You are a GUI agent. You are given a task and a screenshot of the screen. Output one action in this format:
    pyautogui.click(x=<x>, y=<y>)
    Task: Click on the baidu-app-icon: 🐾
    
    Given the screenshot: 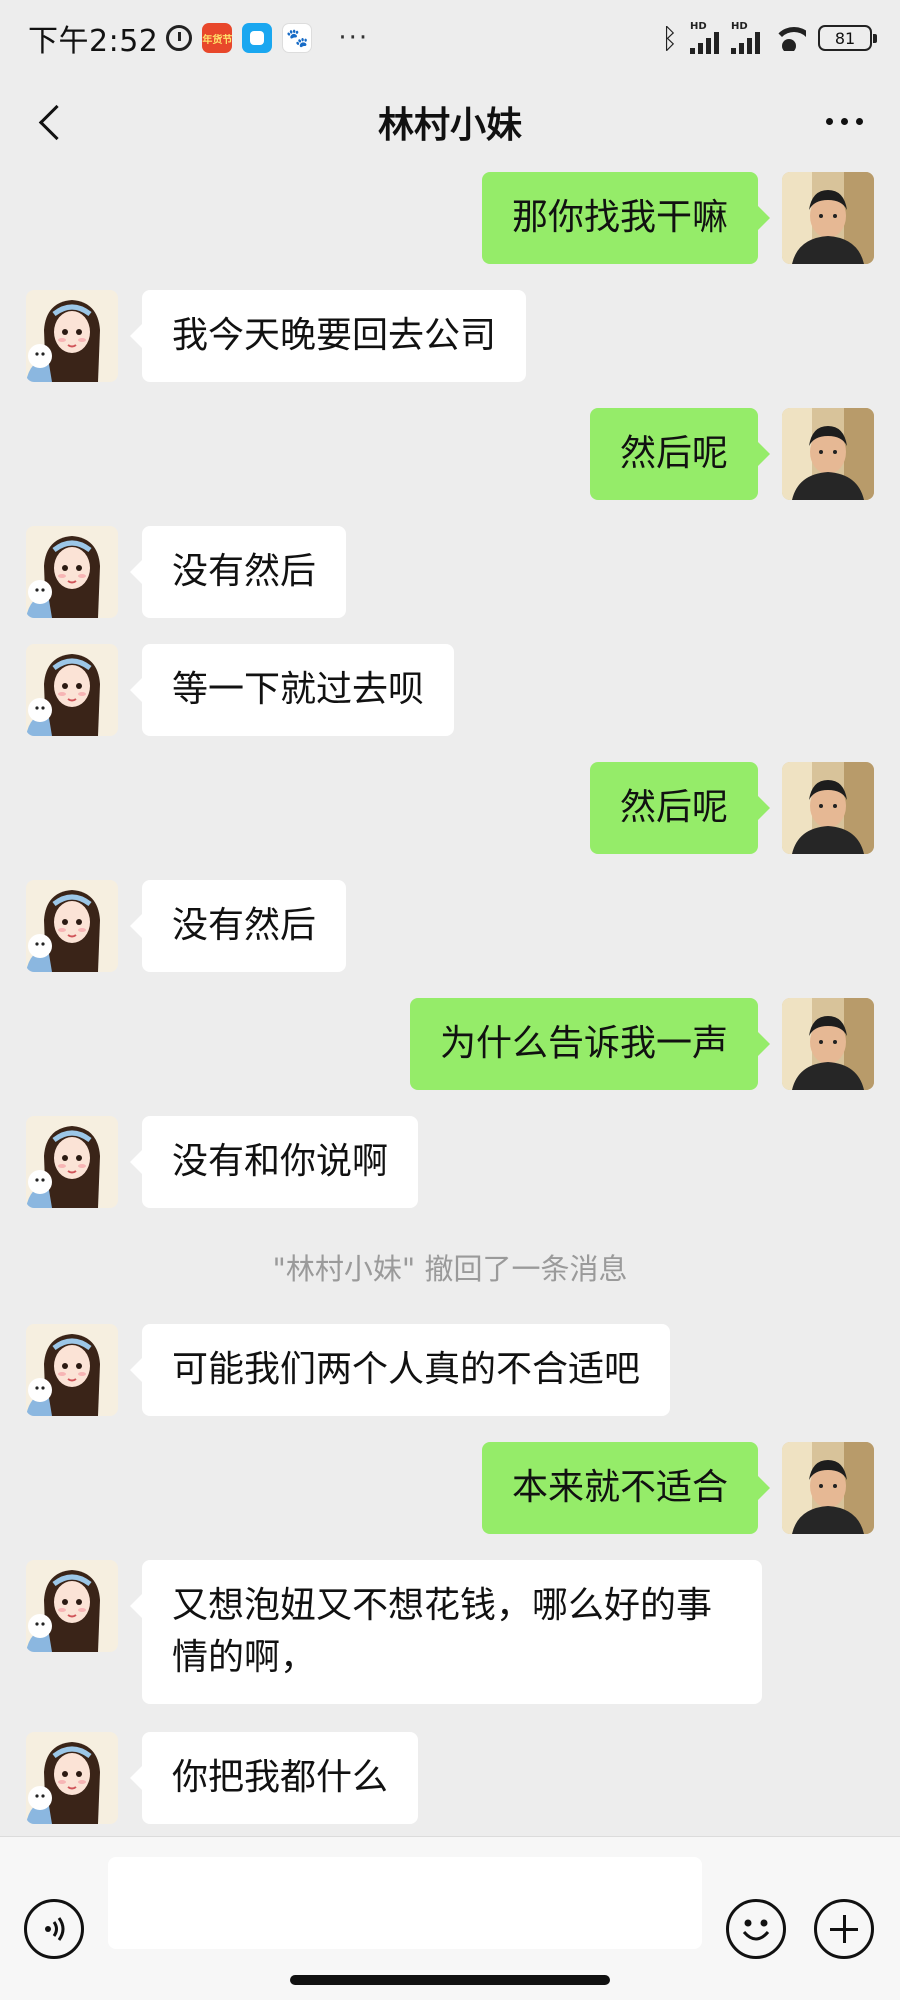 What is the action you would take?
    pyautogui.click(x=297, y=38)
    